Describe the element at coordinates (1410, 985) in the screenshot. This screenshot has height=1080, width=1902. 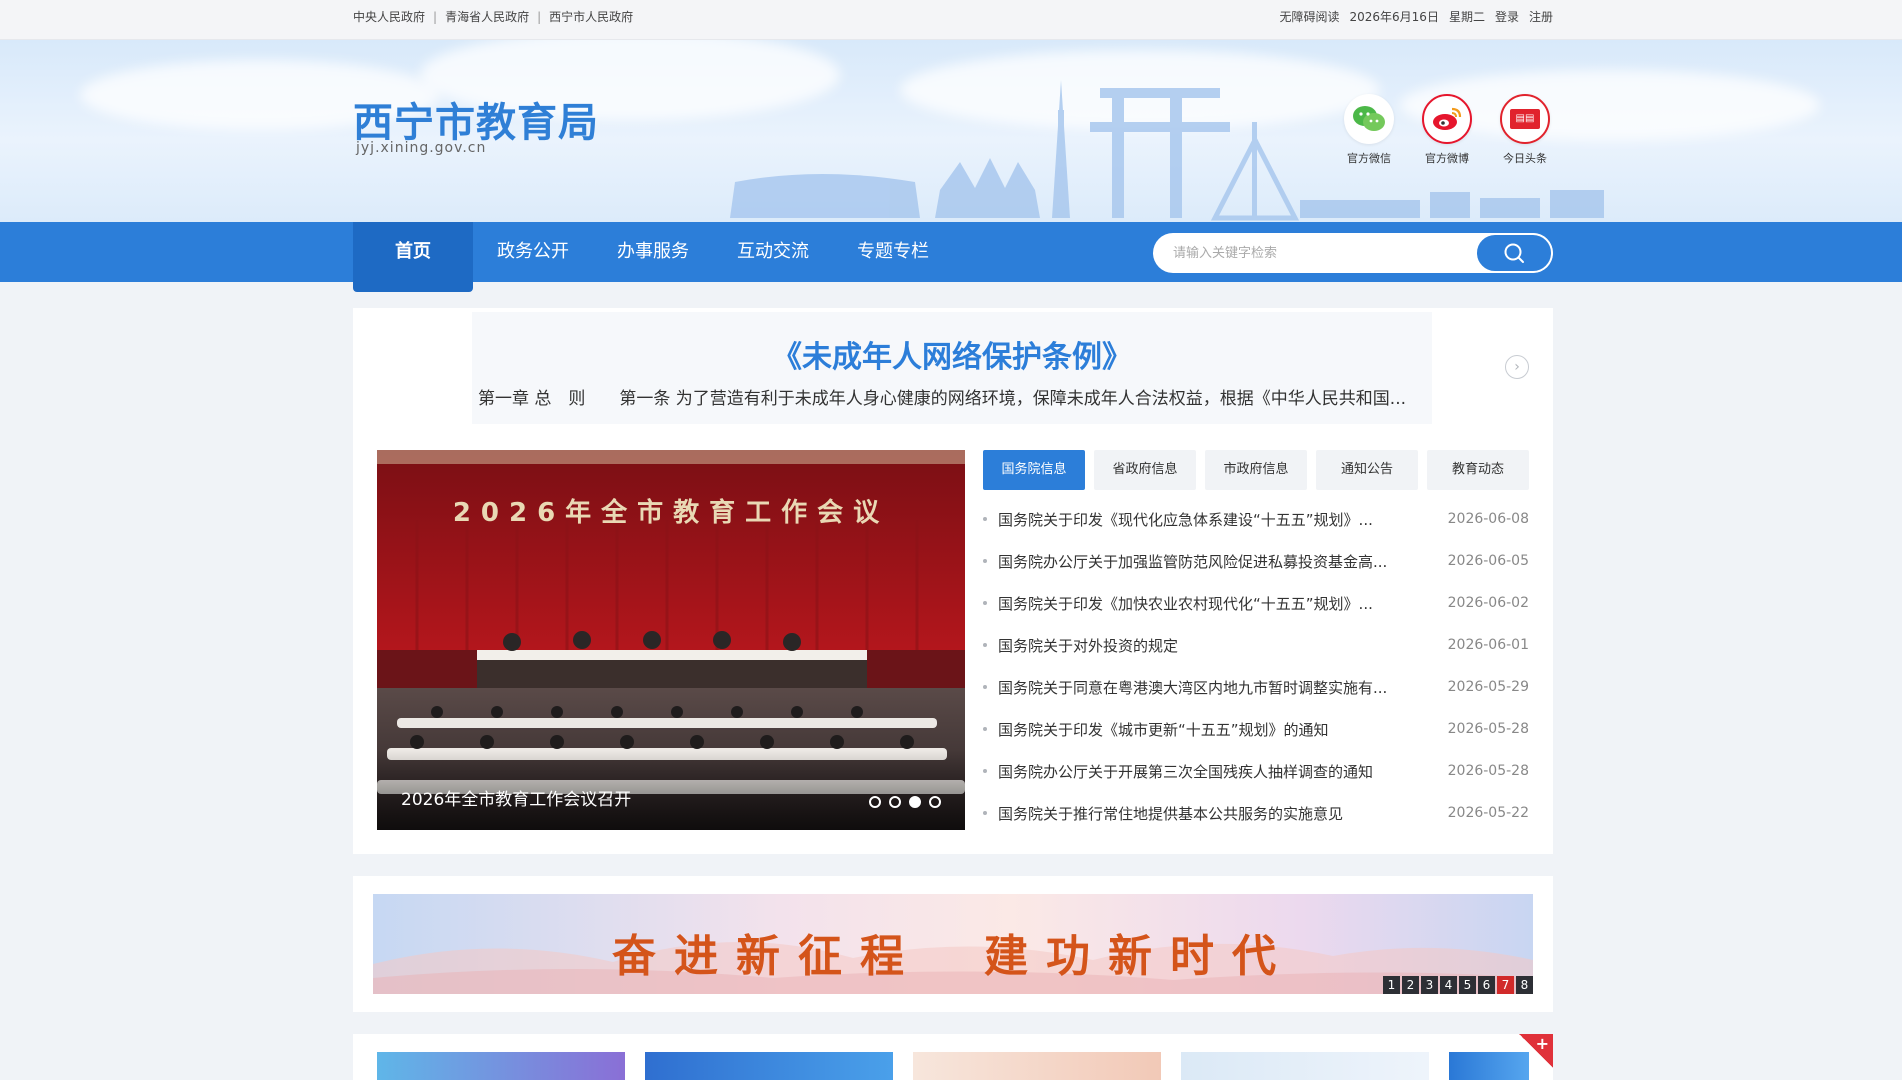
I see `pager-page: 2` at that location.